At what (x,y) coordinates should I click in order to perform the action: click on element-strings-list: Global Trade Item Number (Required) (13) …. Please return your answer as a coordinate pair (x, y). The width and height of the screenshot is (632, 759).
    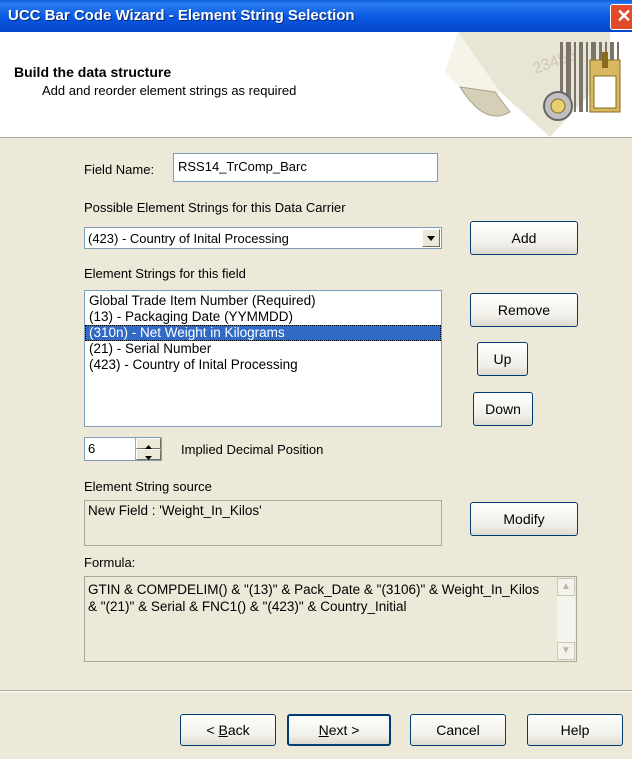
    Looking at the image, I should click on (263, 358).